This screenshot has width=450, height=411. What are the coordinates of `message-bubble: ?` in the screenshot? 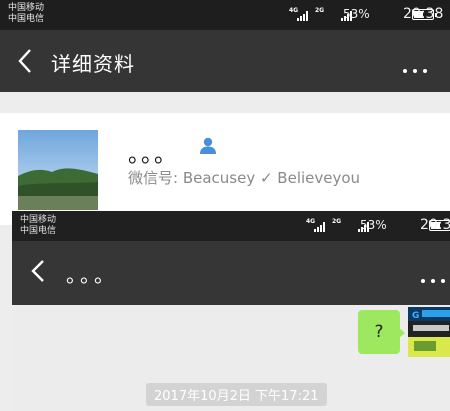 It's located at (379, 332).